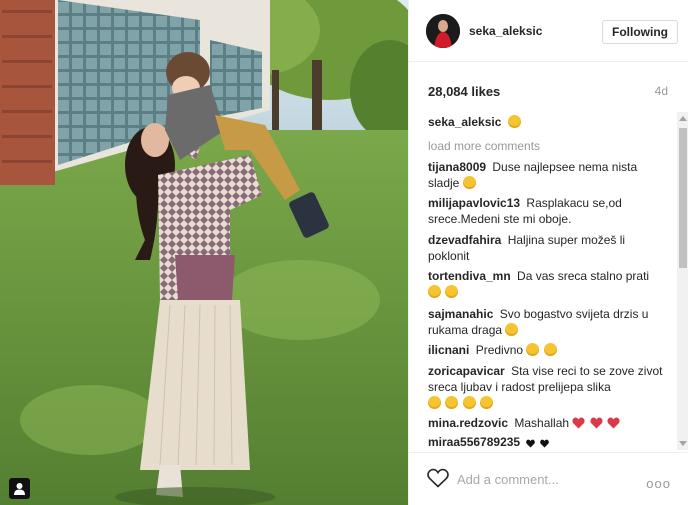 Image resolution: width=688 pixels, height=505 pixels. I want to click on comment-item: mina.redzovic Mashallah, so click(548, 423).